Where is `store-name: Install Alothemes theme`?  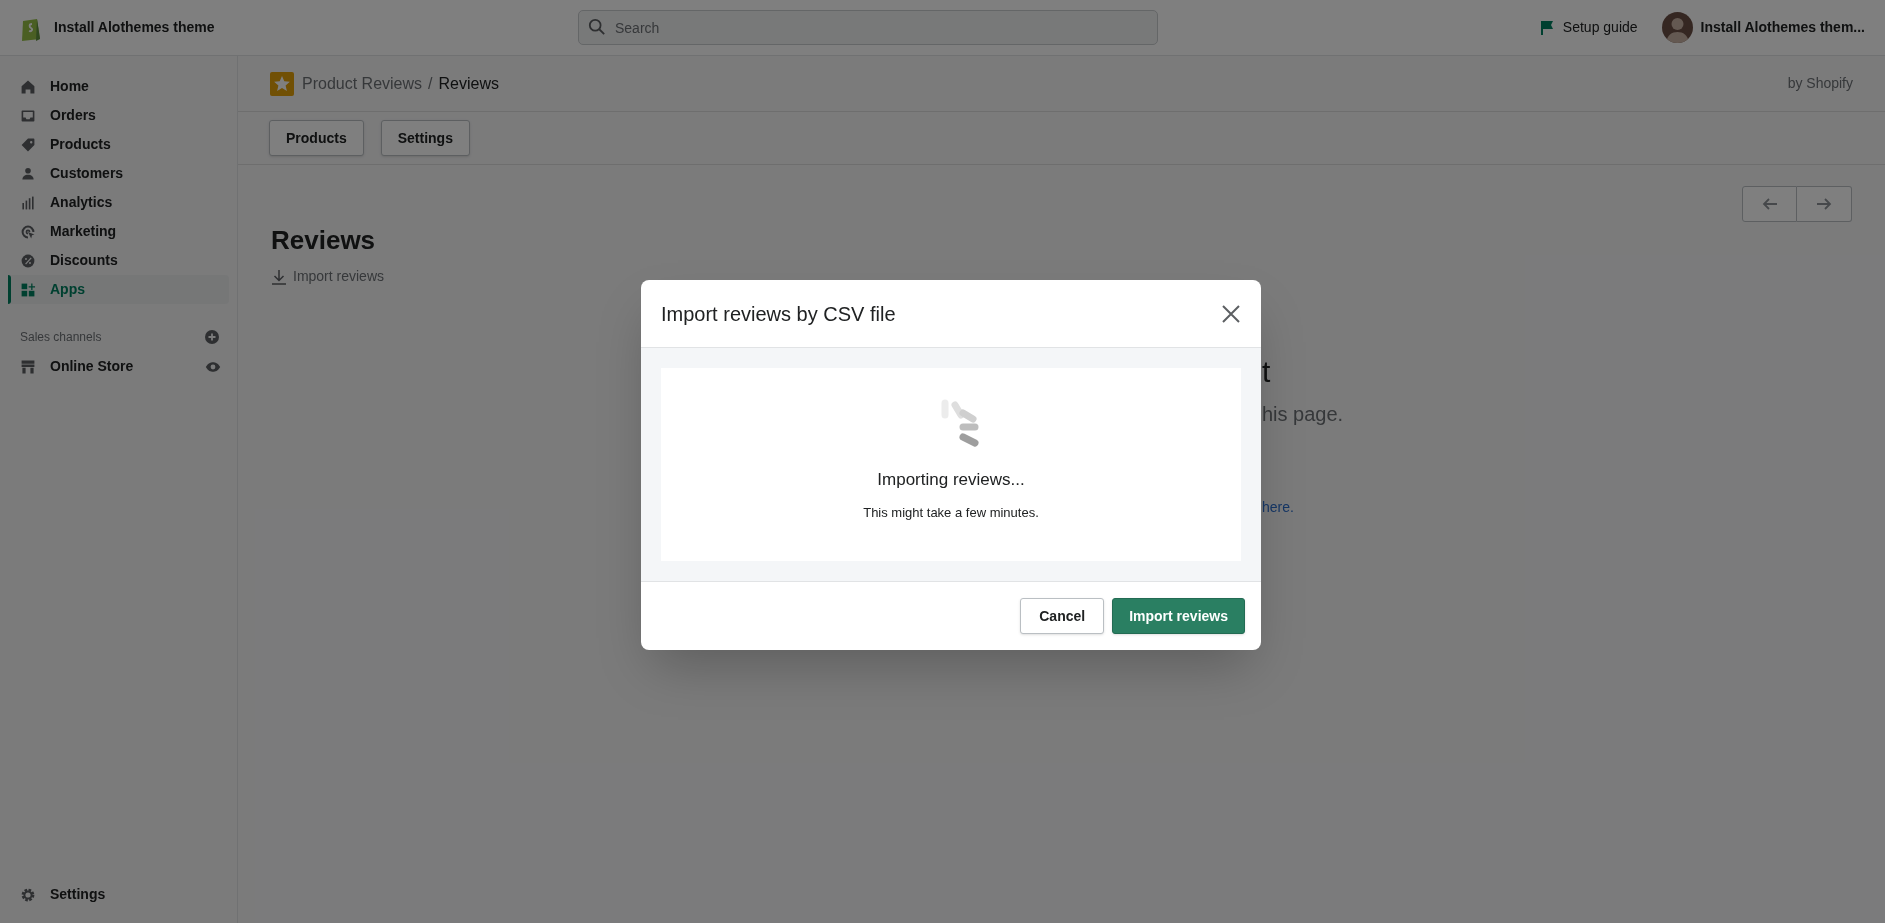
store-name: Install Alothemes theme is located at coordinates (304, 27).